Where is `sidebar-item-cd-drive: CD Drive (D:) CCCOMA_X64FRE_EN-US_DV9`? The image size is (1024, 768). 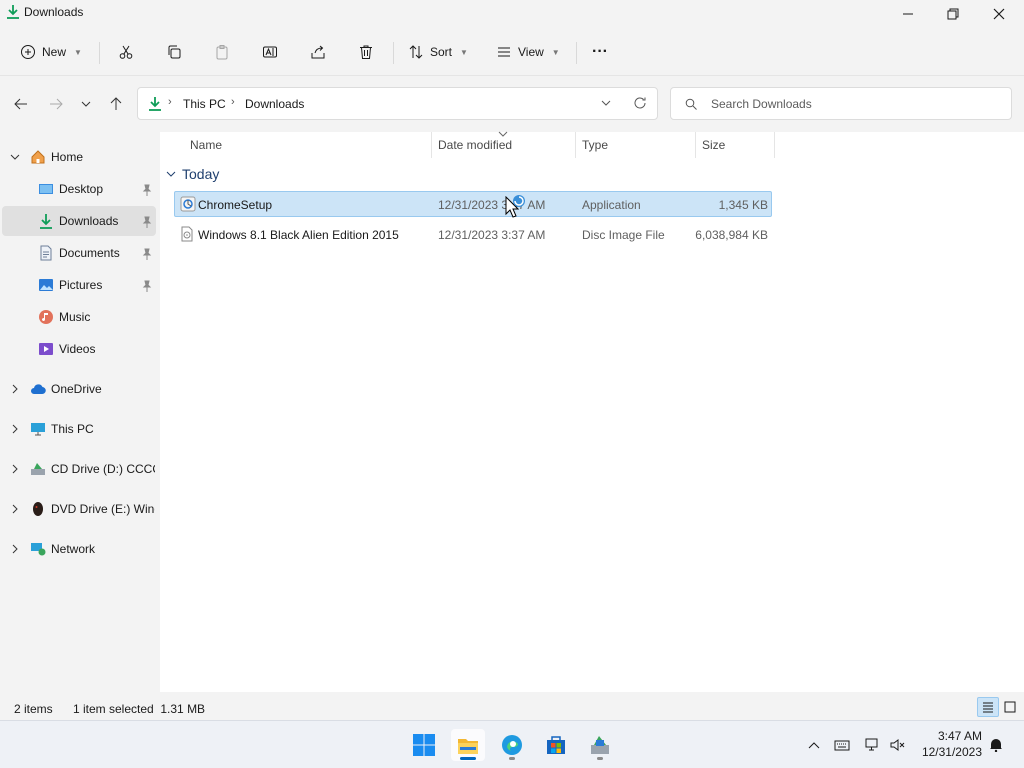 sidebar-item-cd-drive: CD Drive (D:) CCCOMA_X64FRE_EN-US_DV9 is located at coordinates (79, 469).